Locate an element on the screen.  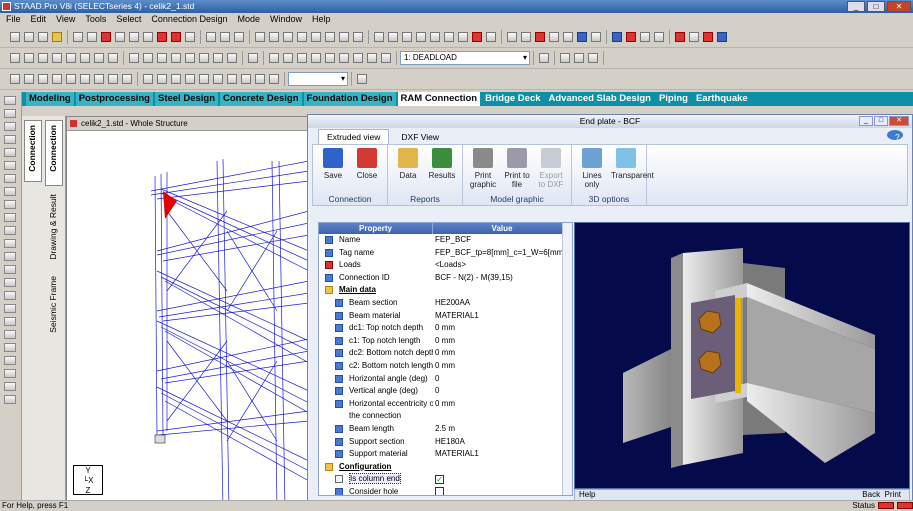
tab-piping: Piping is located at coordinates (673, 99).